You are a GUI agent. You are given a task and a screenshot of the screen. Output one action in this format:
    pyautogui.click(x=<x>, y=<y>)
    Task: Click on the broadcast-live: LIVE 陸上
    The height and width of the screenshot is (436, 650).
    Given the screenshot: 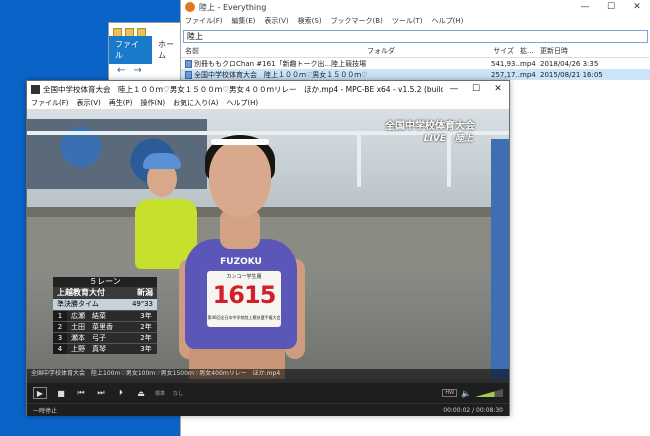 What is the action you would take?
    pyautogui.click(x=448, y=139)
    